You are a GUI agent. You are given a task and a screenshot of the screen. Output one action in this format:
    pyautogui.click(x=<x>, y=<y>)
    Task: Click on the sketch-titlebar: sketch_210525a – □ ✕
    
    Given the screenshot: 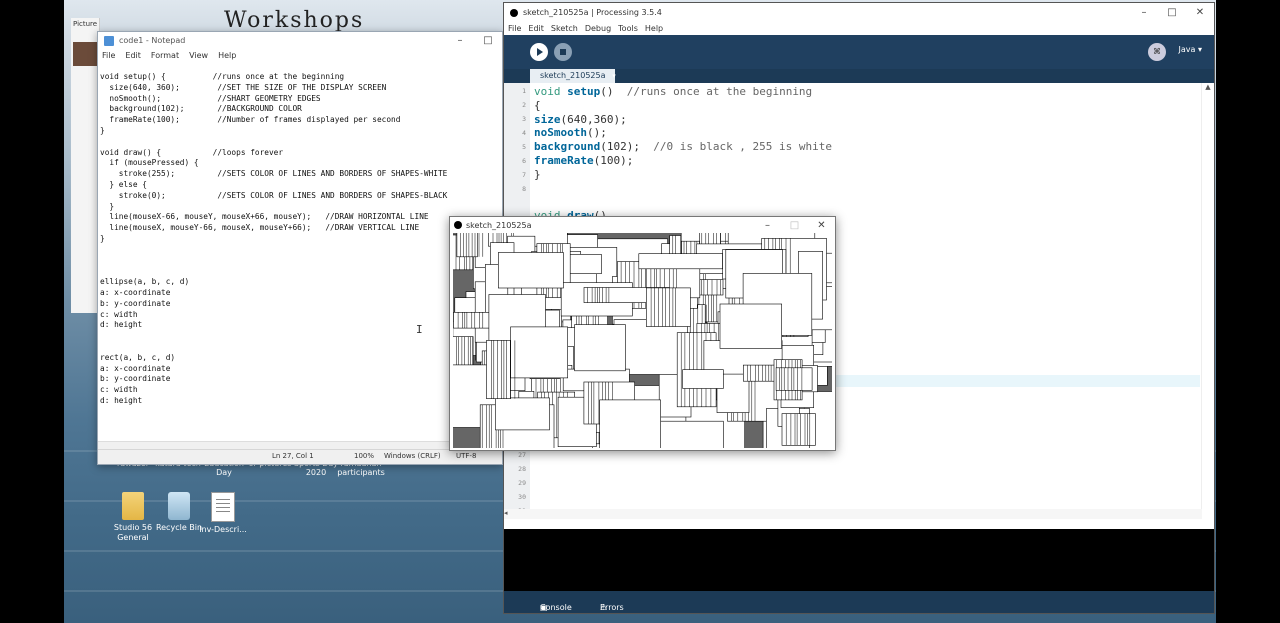 What is the action you would take?
    pyautogui.click(x=642, y=225)
    